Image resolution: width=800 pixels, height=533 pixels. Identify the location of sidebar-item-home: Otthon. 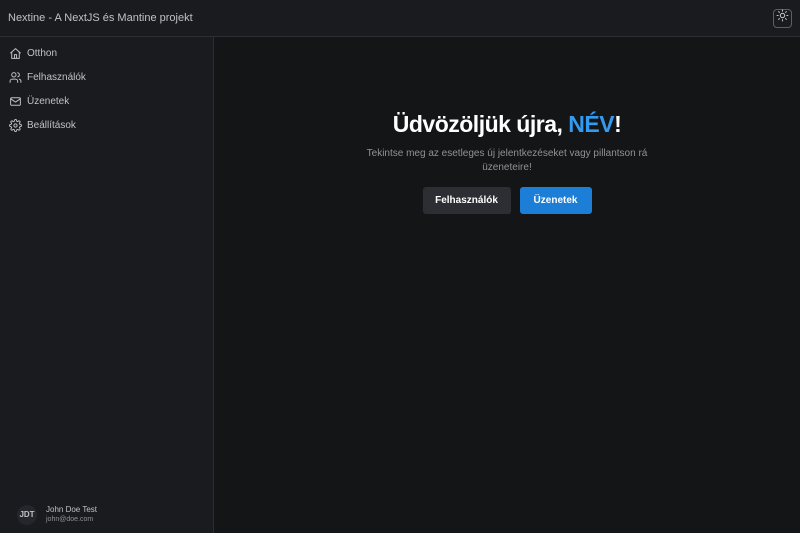
(106, 53).